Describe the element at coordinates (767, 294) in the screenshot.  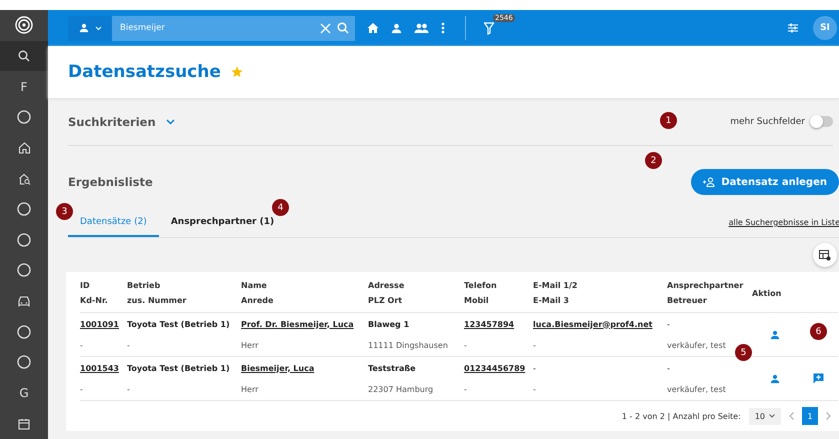
I see `column-header: Aktion` at that location.